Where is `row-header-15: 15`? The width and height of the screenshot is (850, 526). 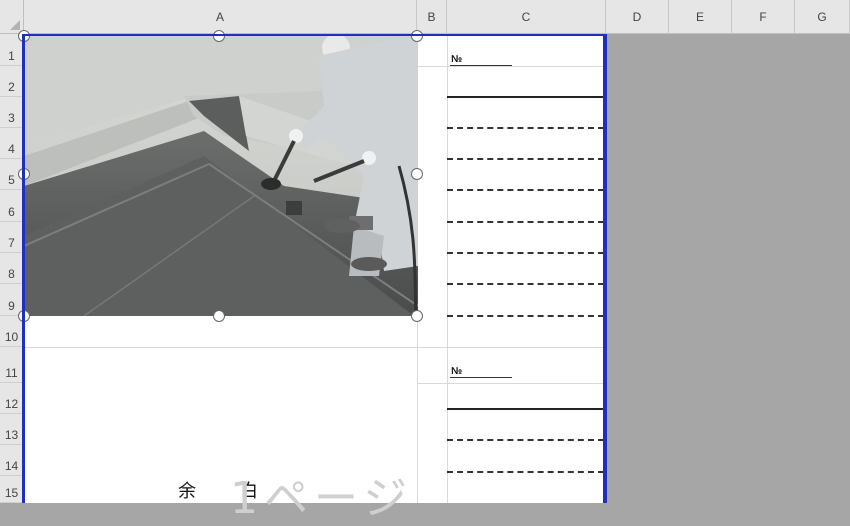
row-header-15: 15 is located at coordinates (12, 489).